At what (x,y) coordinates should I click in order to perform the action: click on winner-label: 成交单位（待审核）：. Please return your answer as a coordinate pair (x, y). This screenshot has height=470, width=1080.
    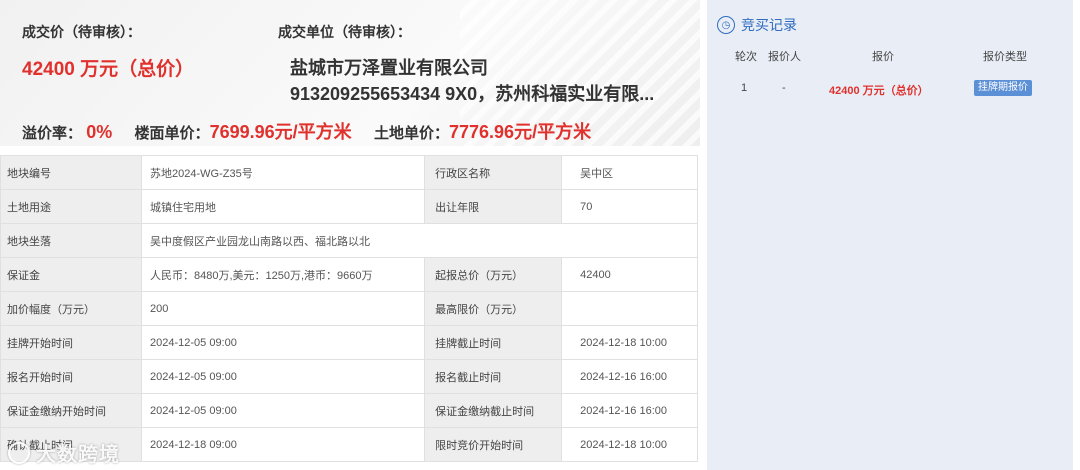
    Looking at the image, I should click on (344, 32).